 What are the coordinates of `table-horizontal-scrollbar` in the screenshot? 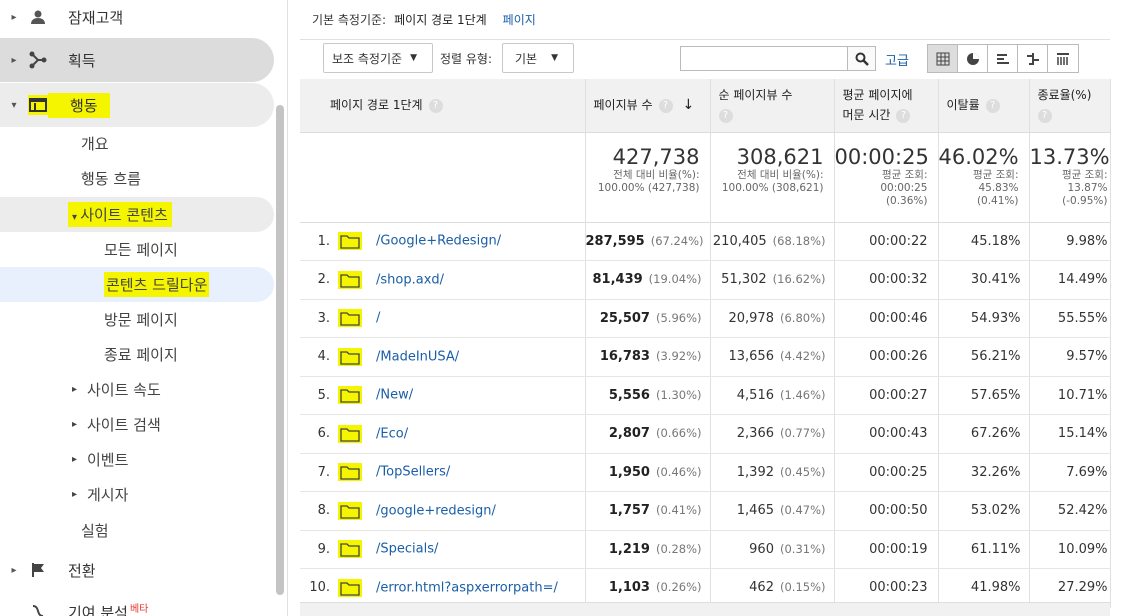 It's located at (705, 609).